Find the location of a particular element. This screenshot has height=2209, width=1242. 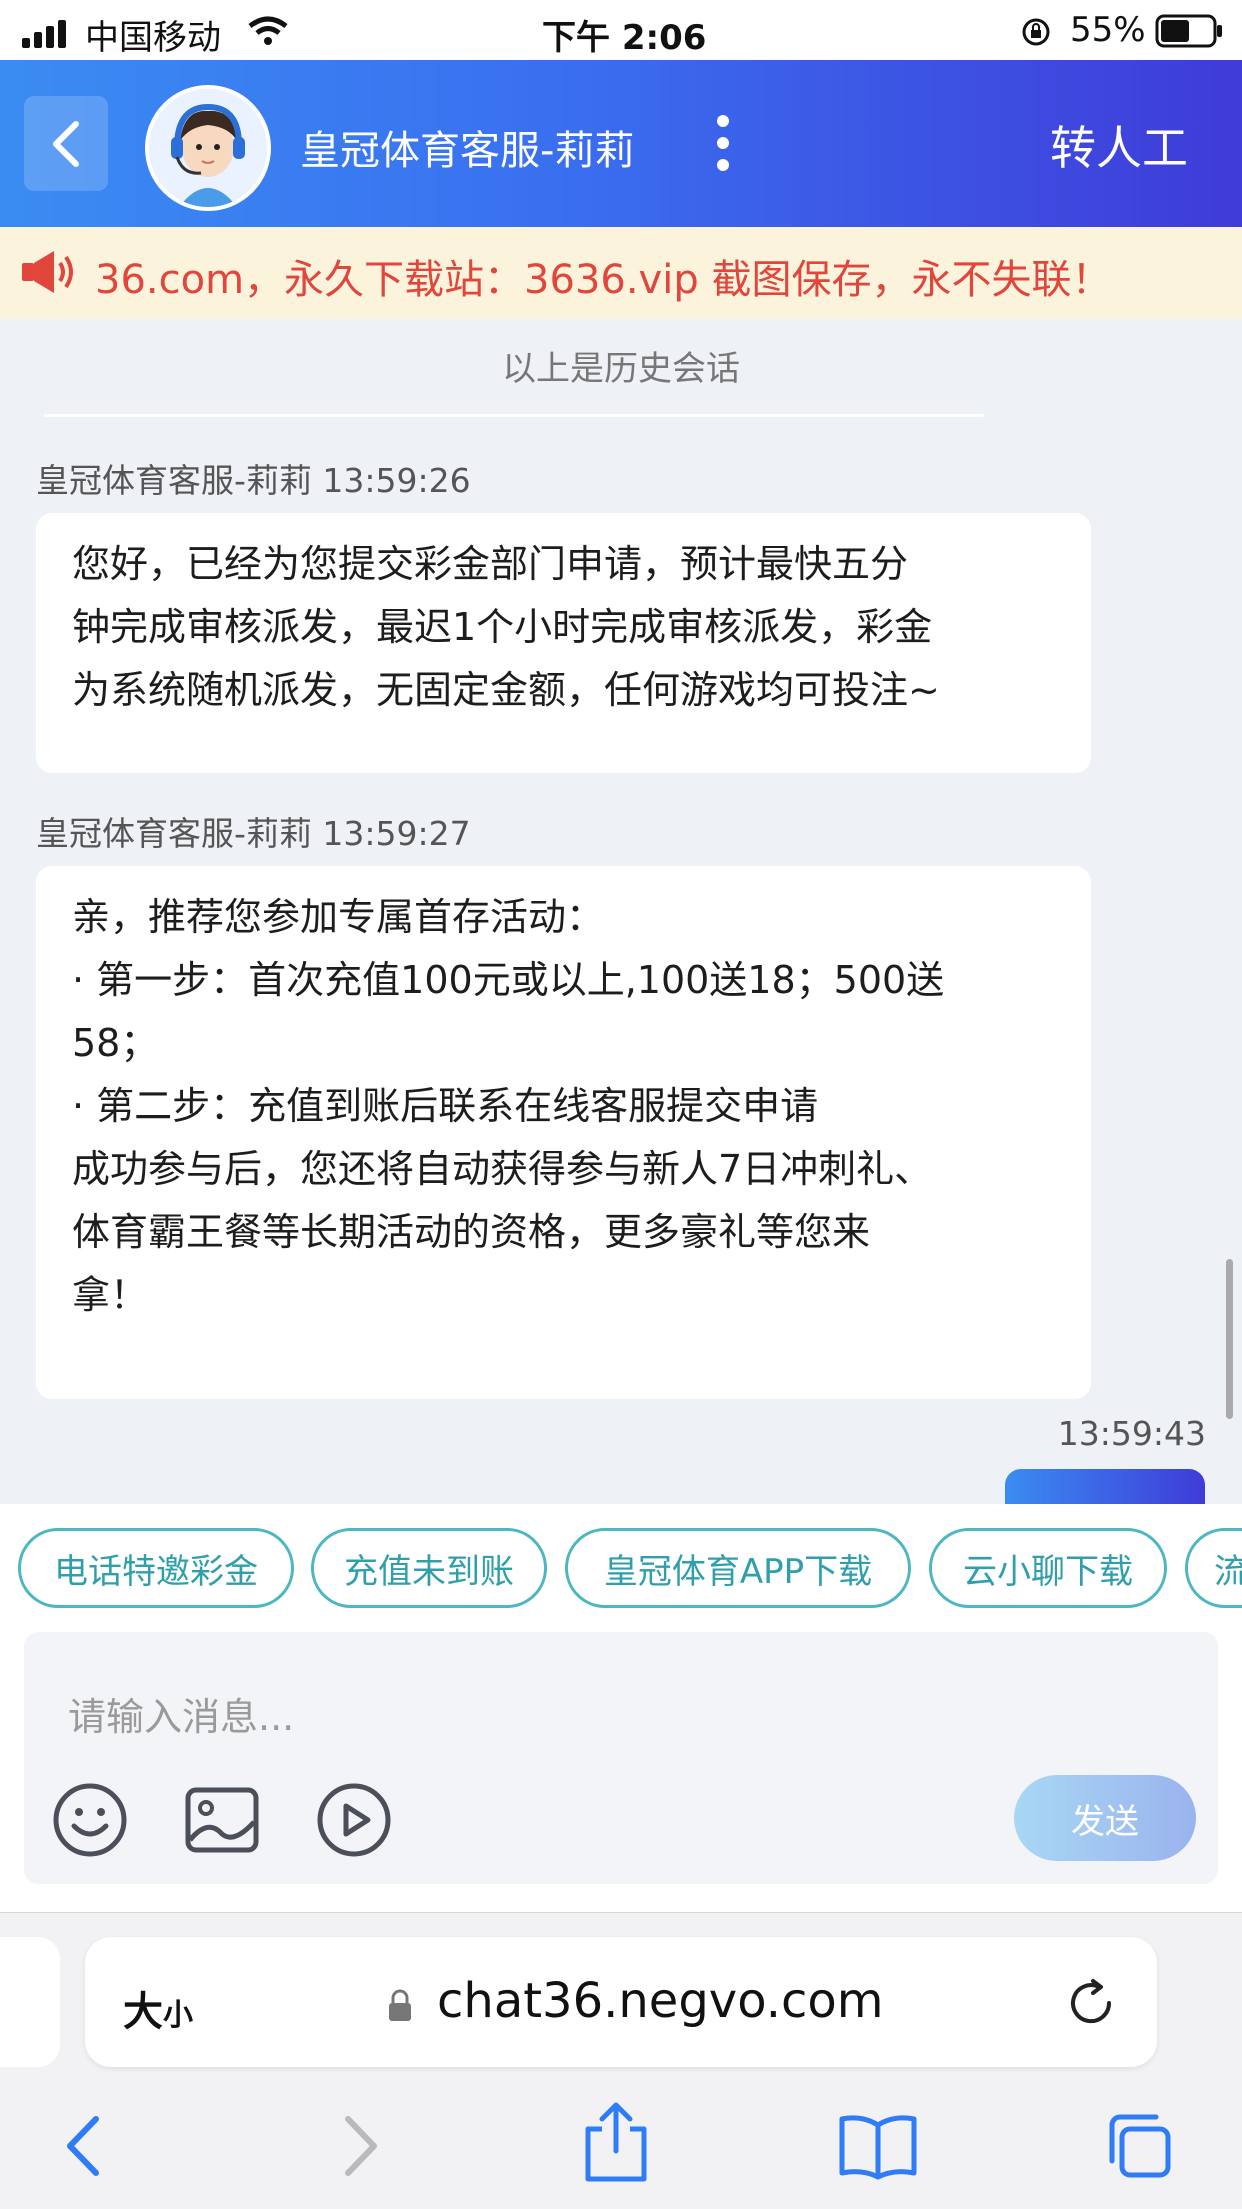

forward-icon is located at coordinates (357, 2146).